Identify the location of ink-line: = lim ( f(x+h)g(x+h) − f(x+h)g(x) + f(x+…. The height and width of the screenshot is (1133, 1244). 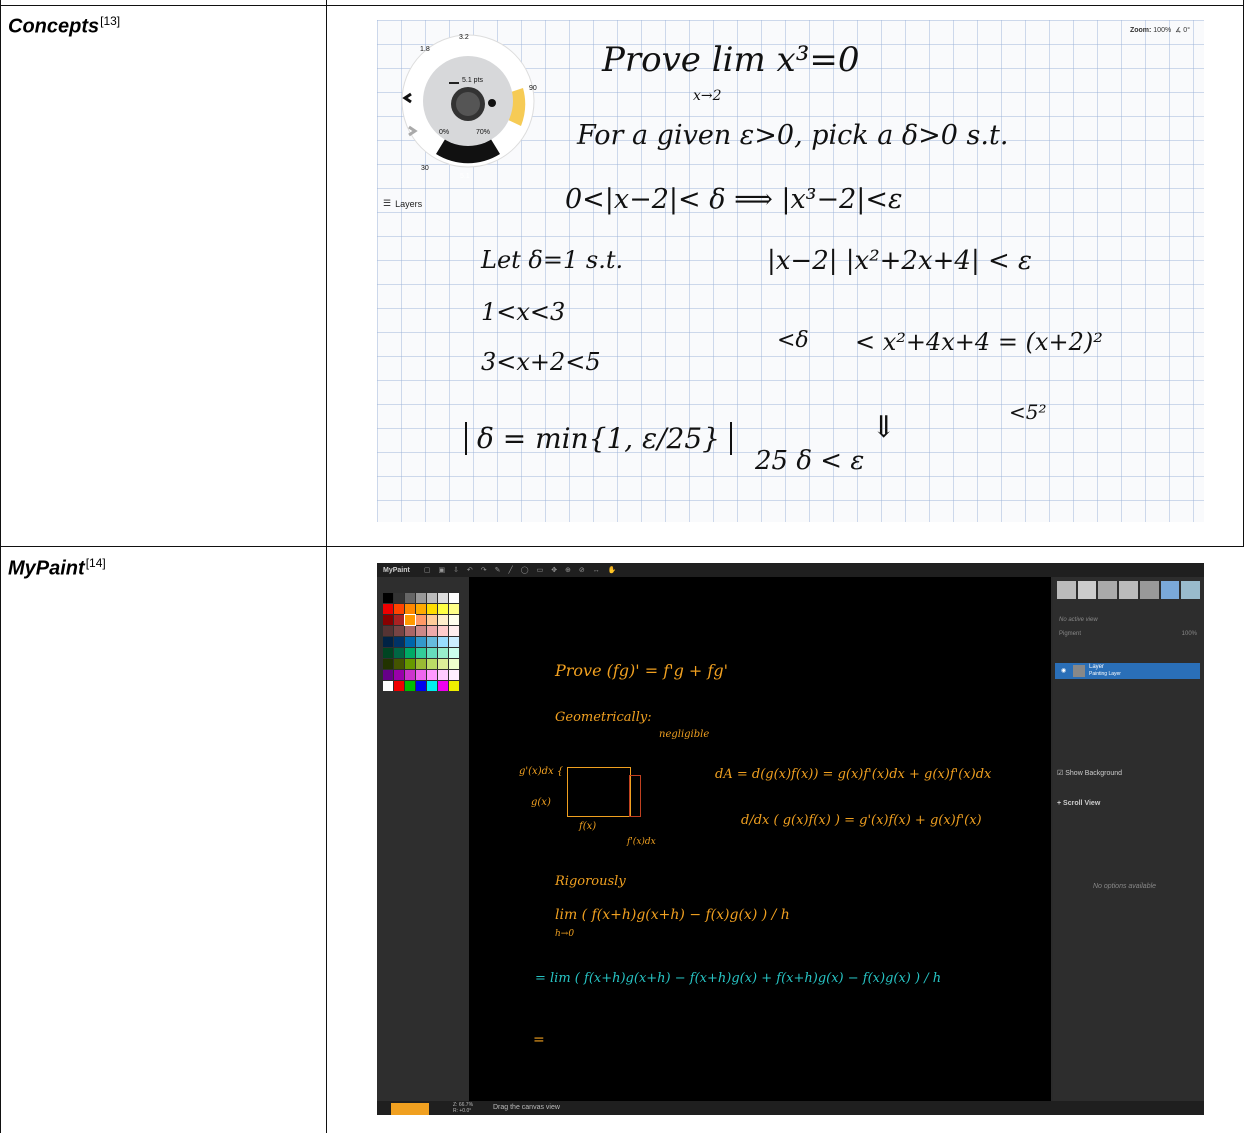
(738, 978).